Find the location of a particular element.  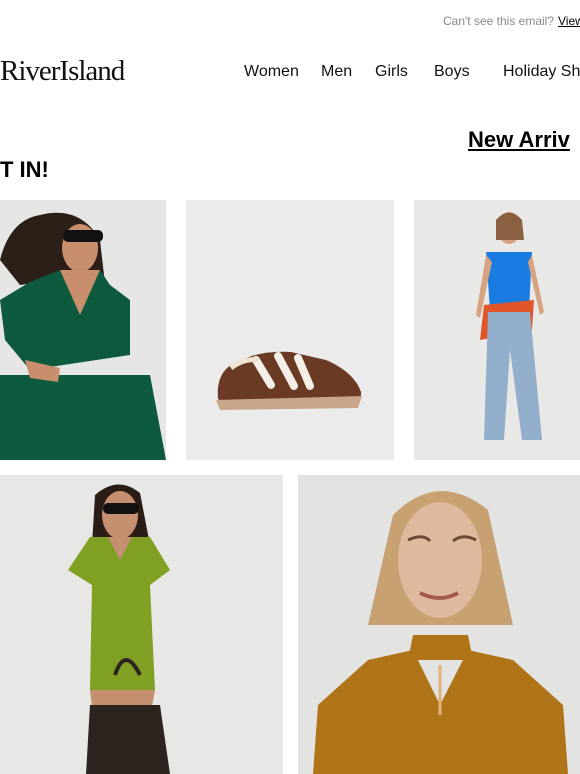

new-arrivals-link: New Arriv is located at coordinates (519, 140).